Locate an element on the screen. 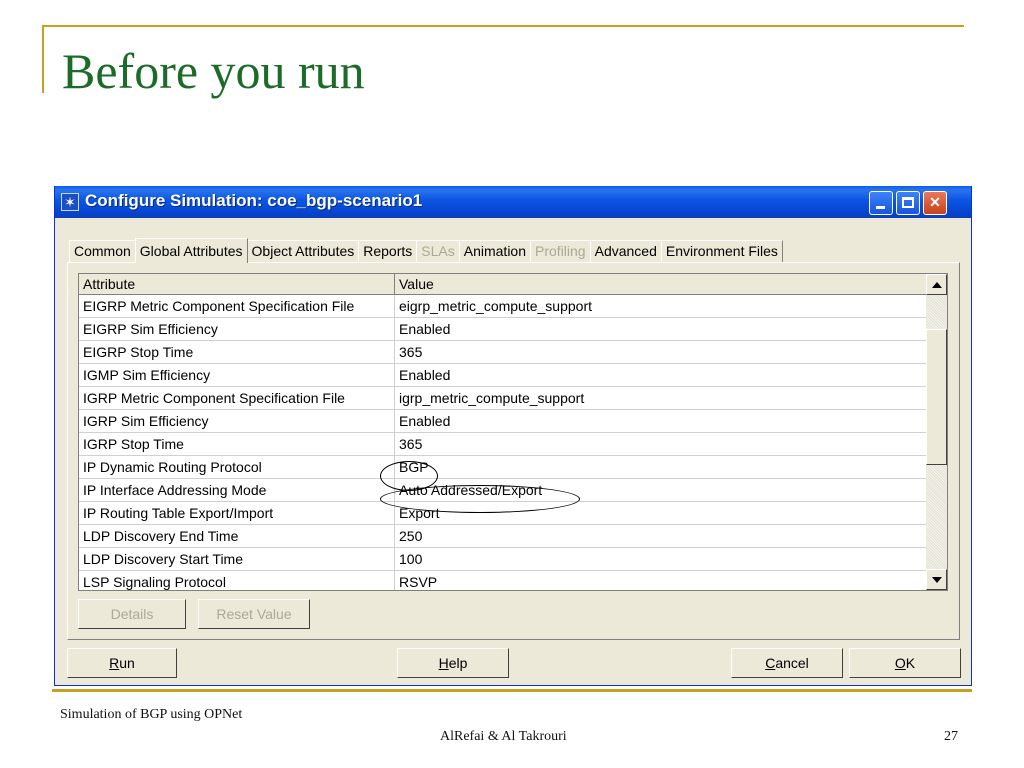 The image size is (1024, 768). column-header-value: Value is located at coordinates (660, 284).